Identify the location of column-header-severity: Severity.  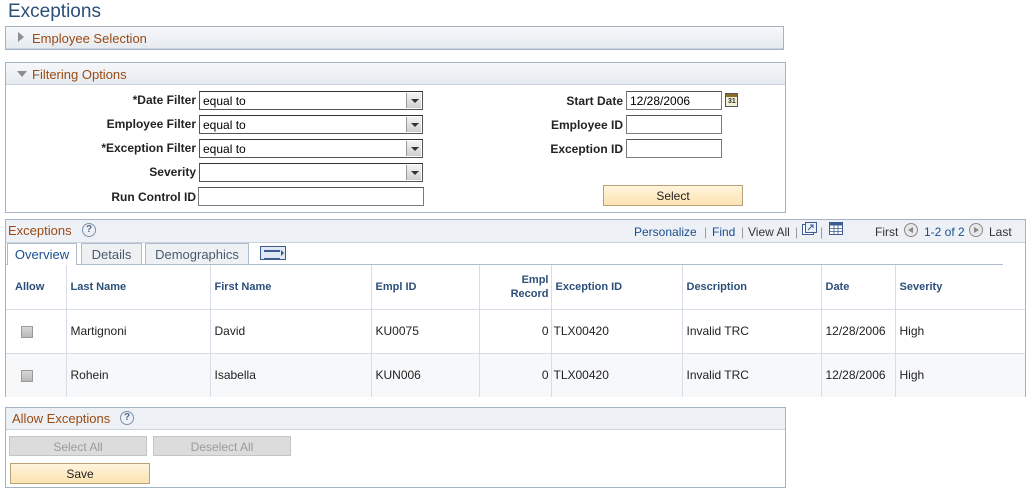
(960, 287).